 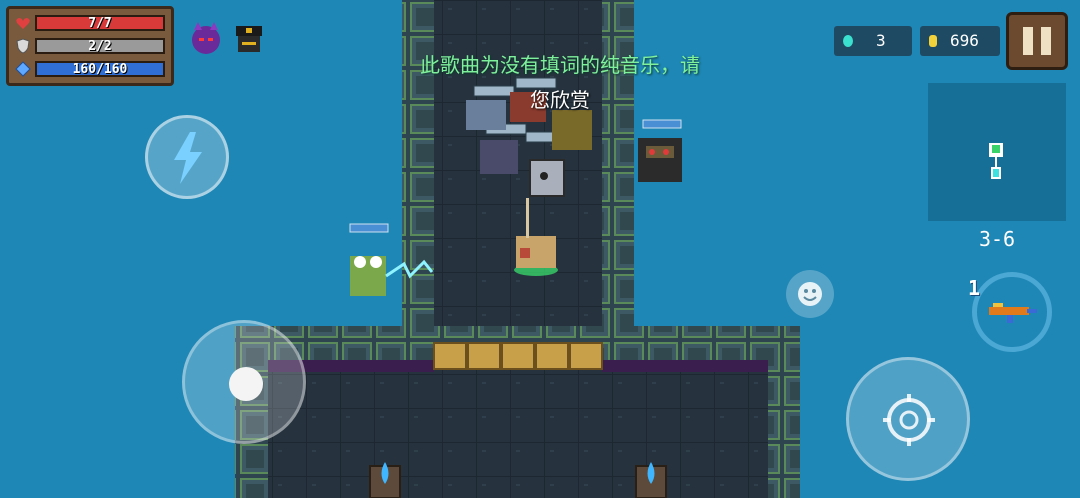 I want to click on crosshair-icon, so click(x=909, y=420).